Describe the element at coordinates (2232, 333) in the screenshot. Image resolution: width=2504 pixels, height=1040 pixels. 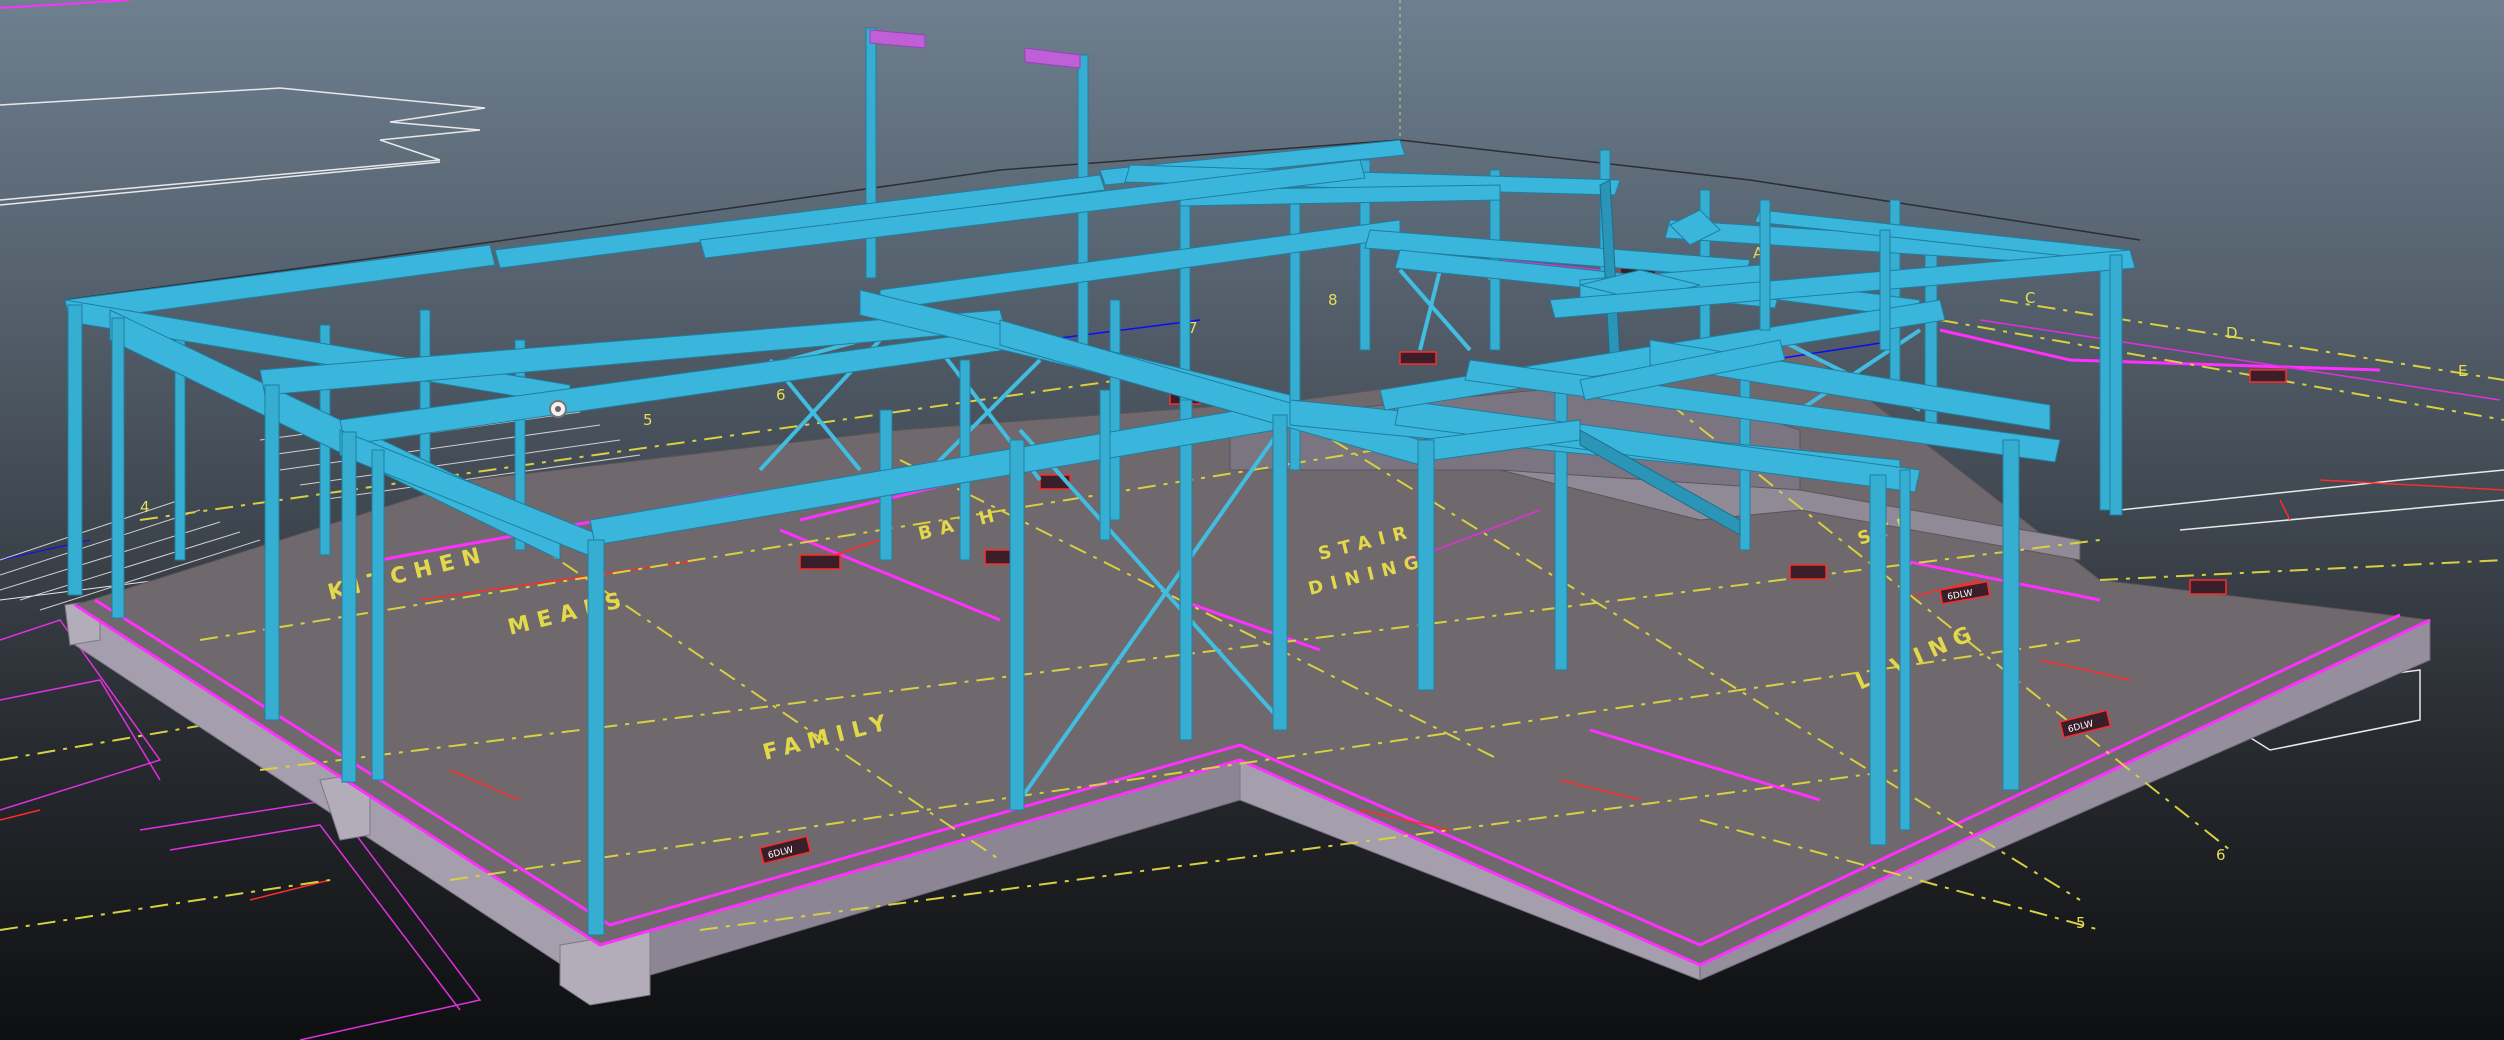
I see `grid-label-D: D` at that location.